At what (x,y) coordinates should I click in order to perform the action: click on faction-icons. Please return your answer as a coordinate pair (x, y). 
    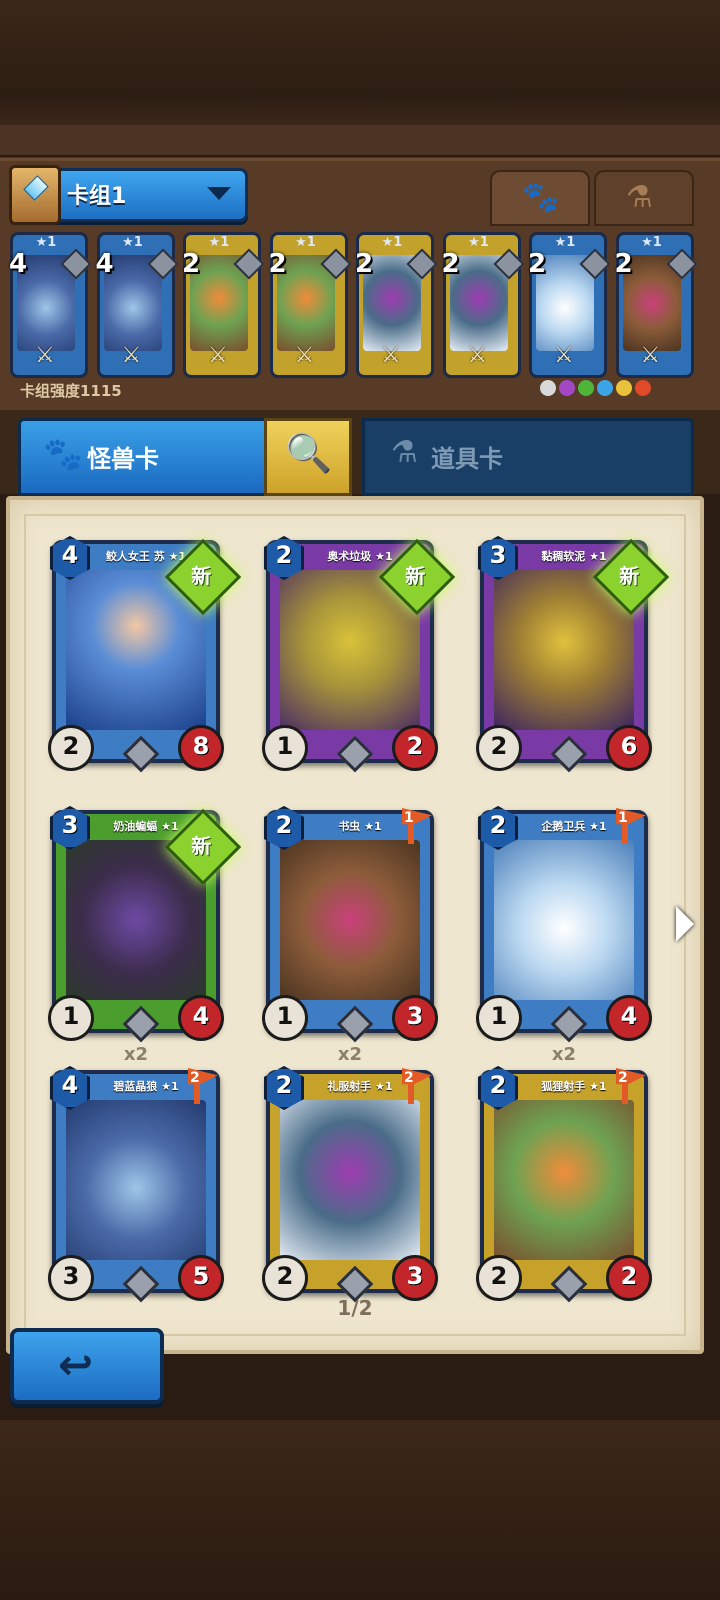
    Looking at the image, I should click on (597, 390).